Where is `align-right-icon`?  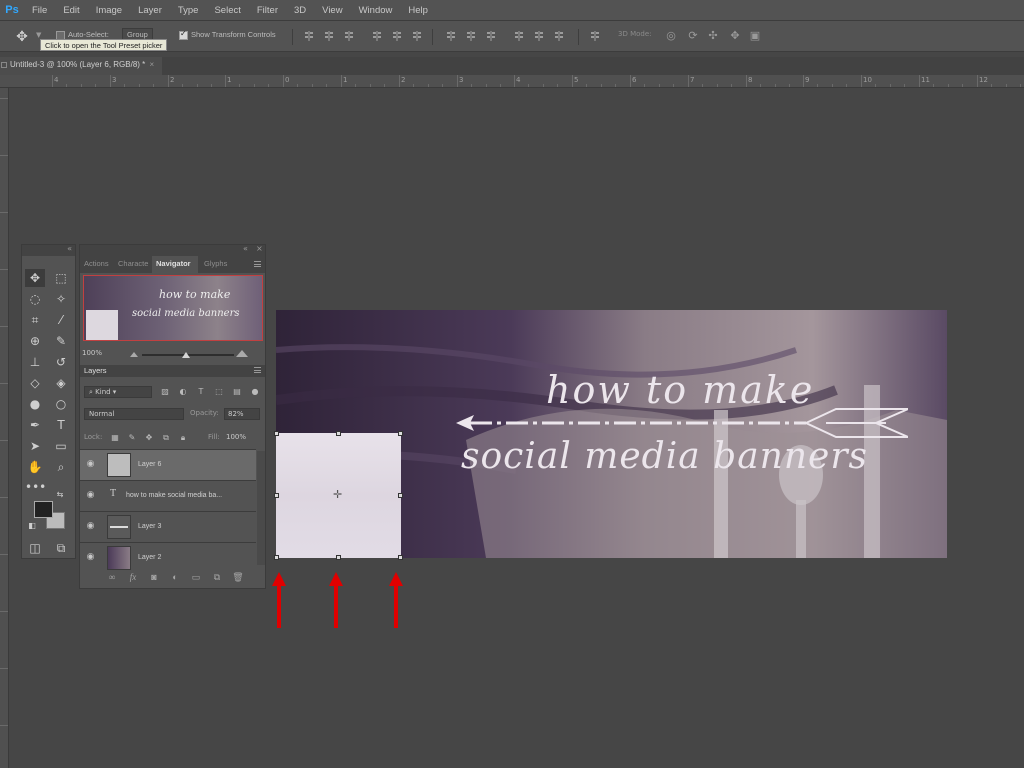 align-right-icon is located at coordinates (417, 36).